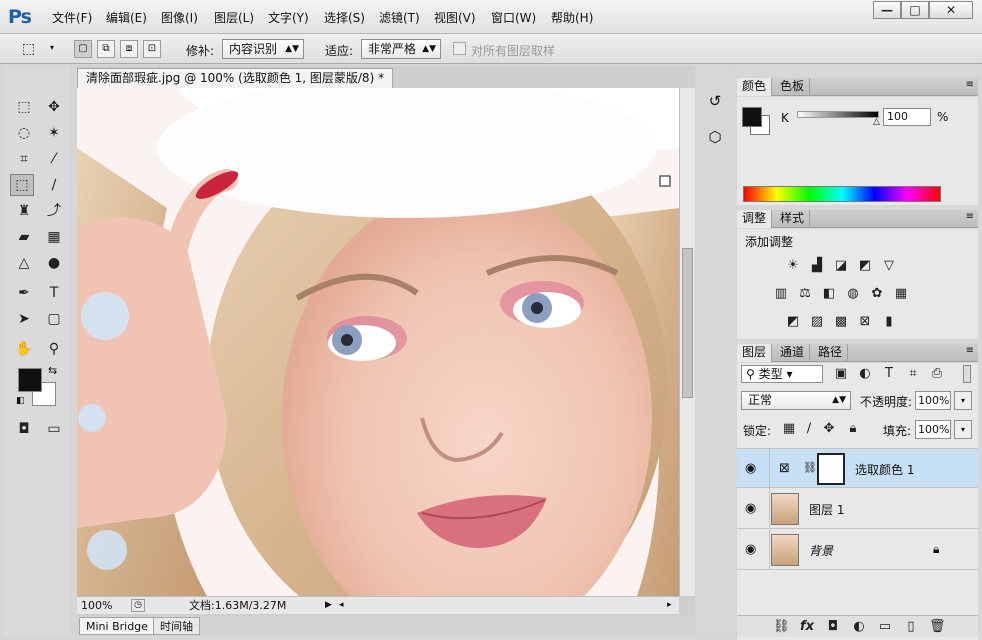 The height and width of the screenshot is (640, 982). I want to click on path-select-tool-icon: ➤, so click(24, 319).